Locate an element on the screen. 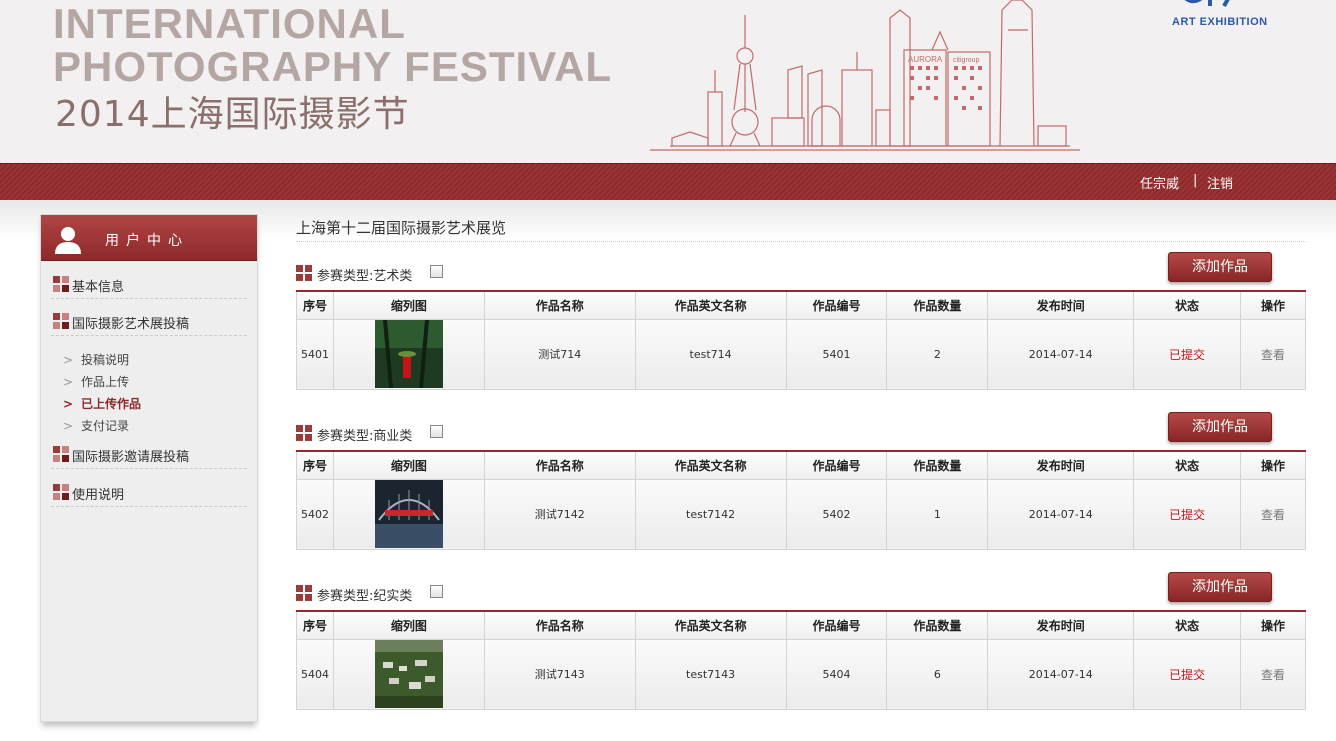 The image size is (1336, 741). sidebar-subitem-upload: > 作品上传 is located at coordinates (96, 381).